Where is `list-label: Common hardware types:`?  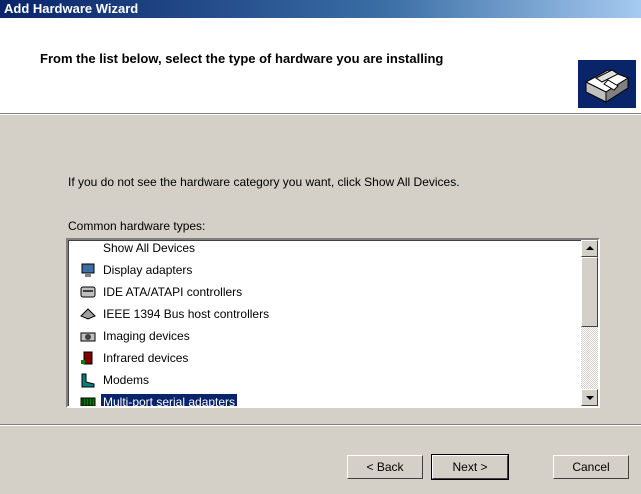
list-label: Common hardware types: is located at coordinates (137, 226).